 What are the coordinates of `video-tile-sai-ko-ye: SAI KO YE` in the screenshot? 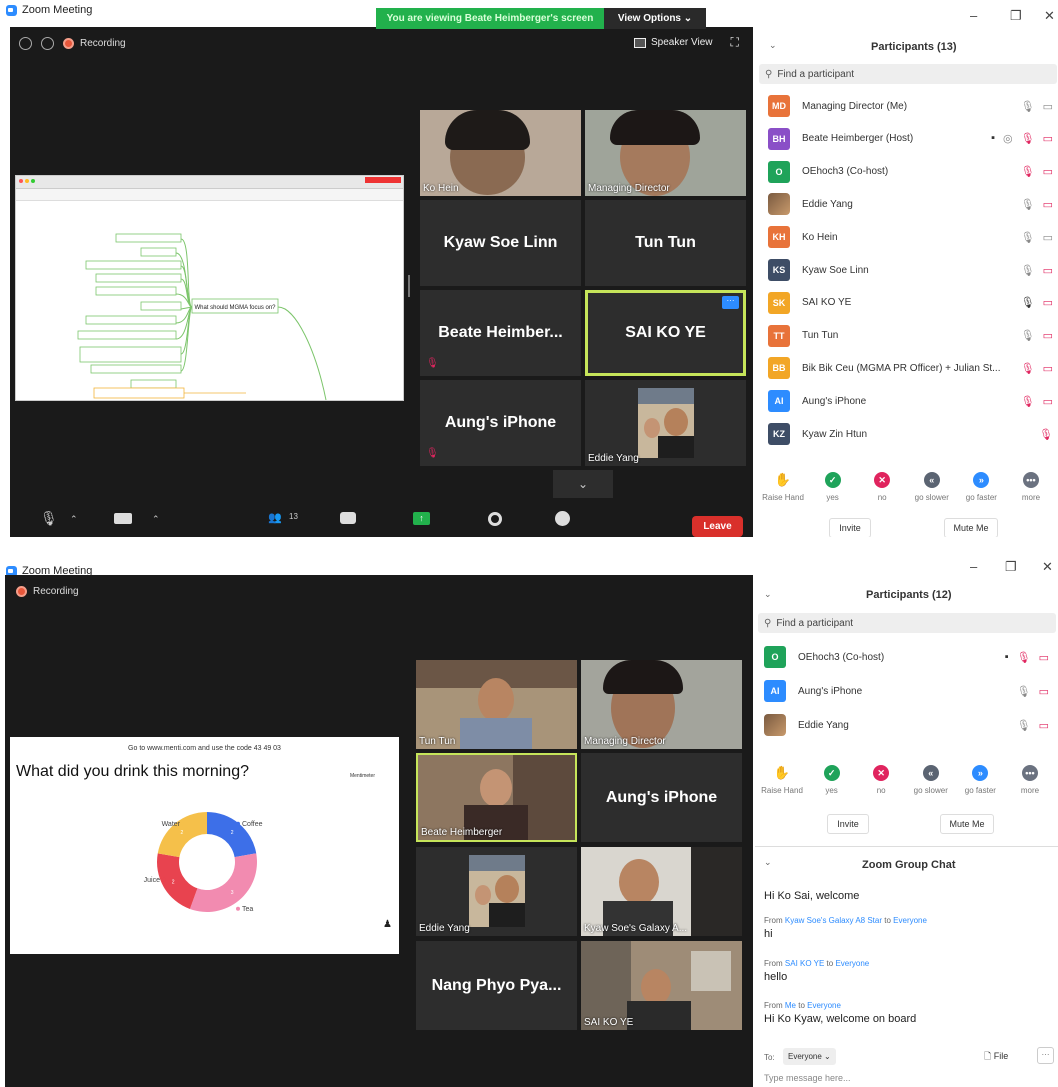 It's located at (661, 985).